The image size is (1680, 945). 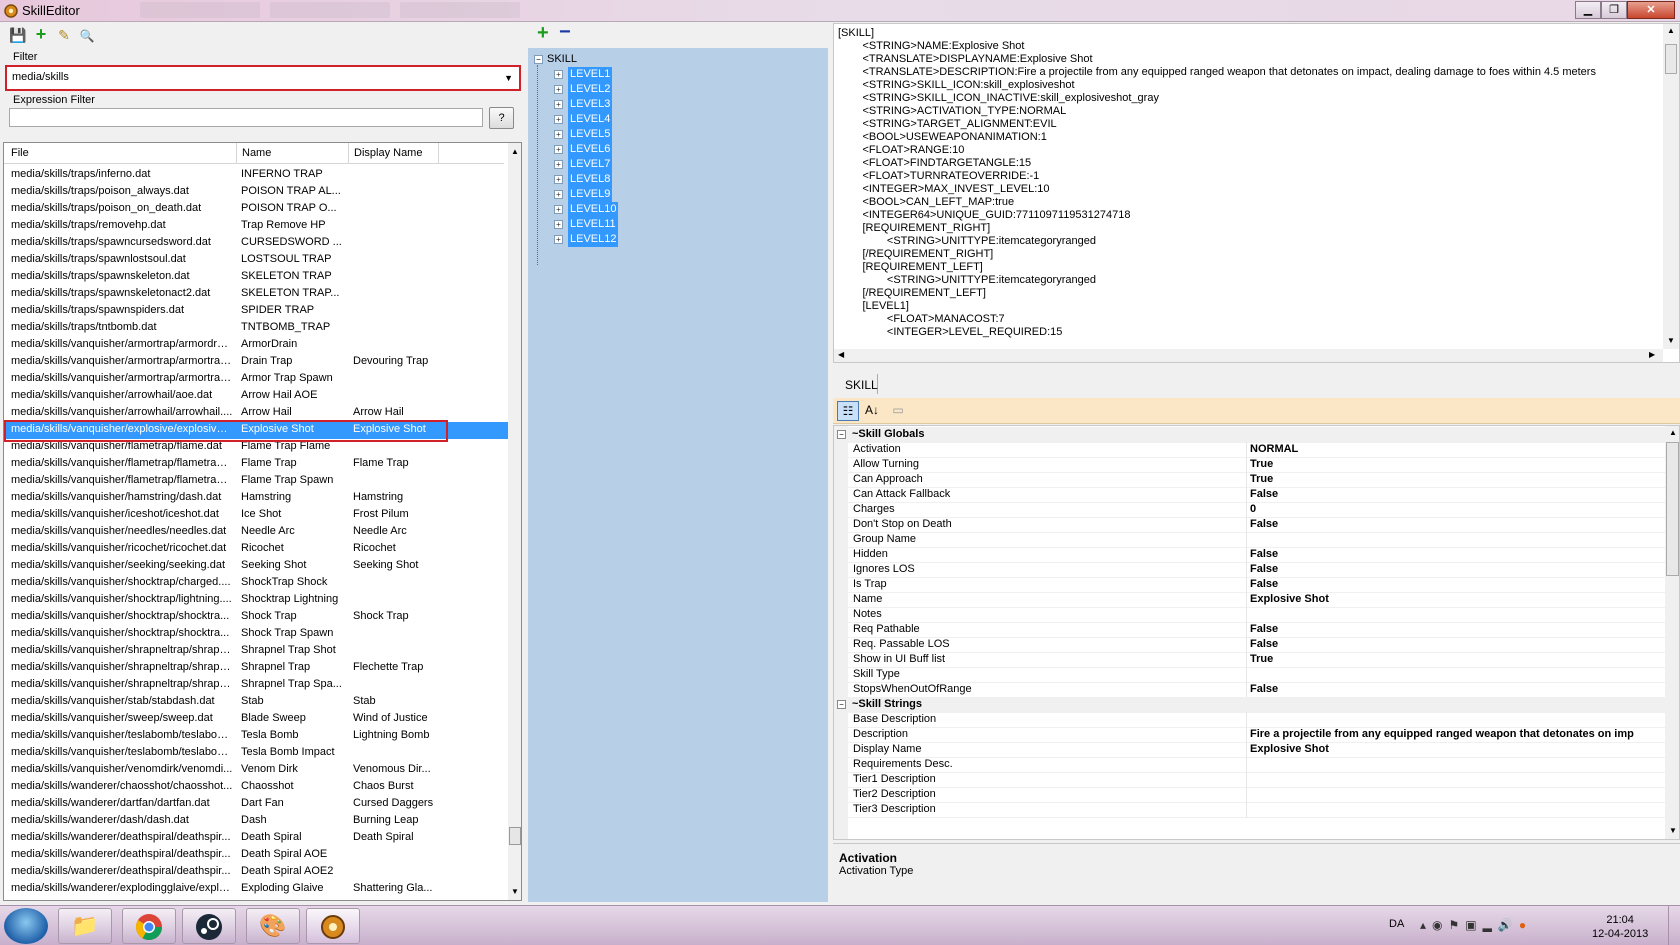 What do you see at coordinates (1652, 354) in the screenshot?
I see `scroll-right-icon: ▶` at bounding box center [1652, 354].